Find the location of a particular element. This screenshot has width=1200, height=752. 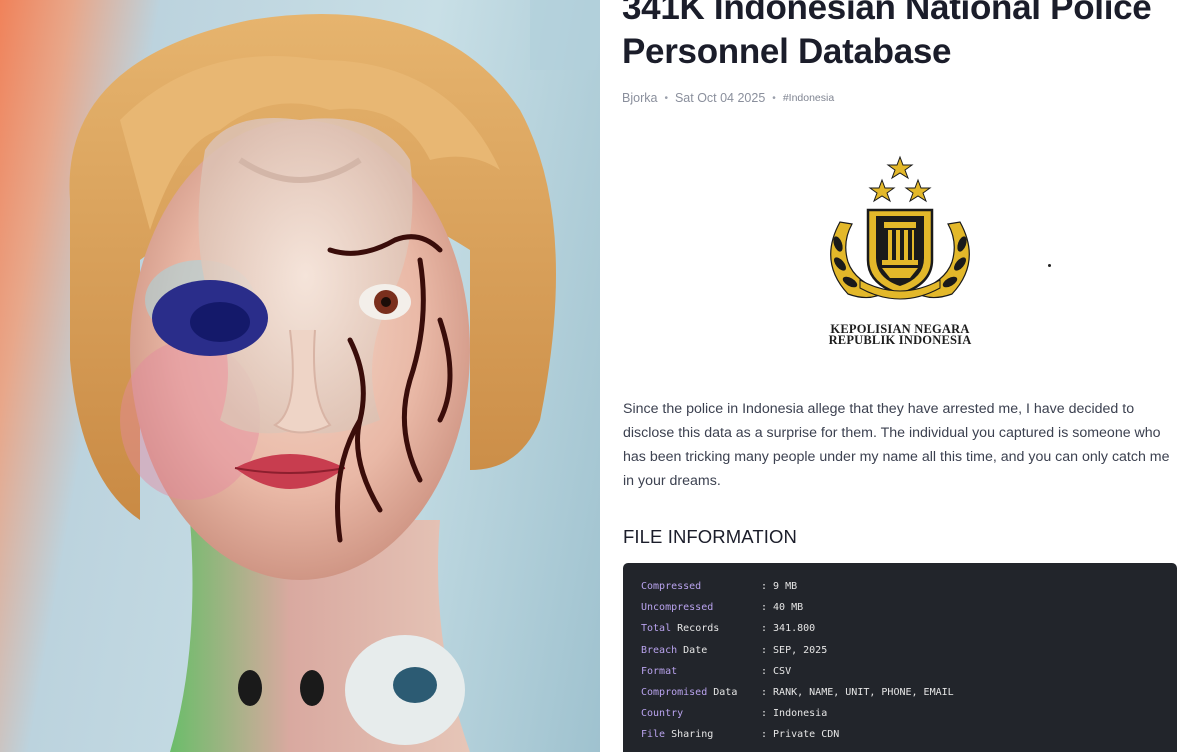

file-info-key: Total Records is located at coordinates (701, 628).